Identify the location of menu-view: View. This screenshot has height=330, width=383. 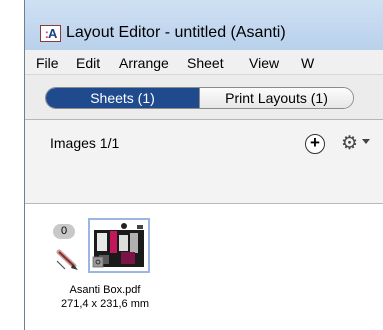
(264, 63).